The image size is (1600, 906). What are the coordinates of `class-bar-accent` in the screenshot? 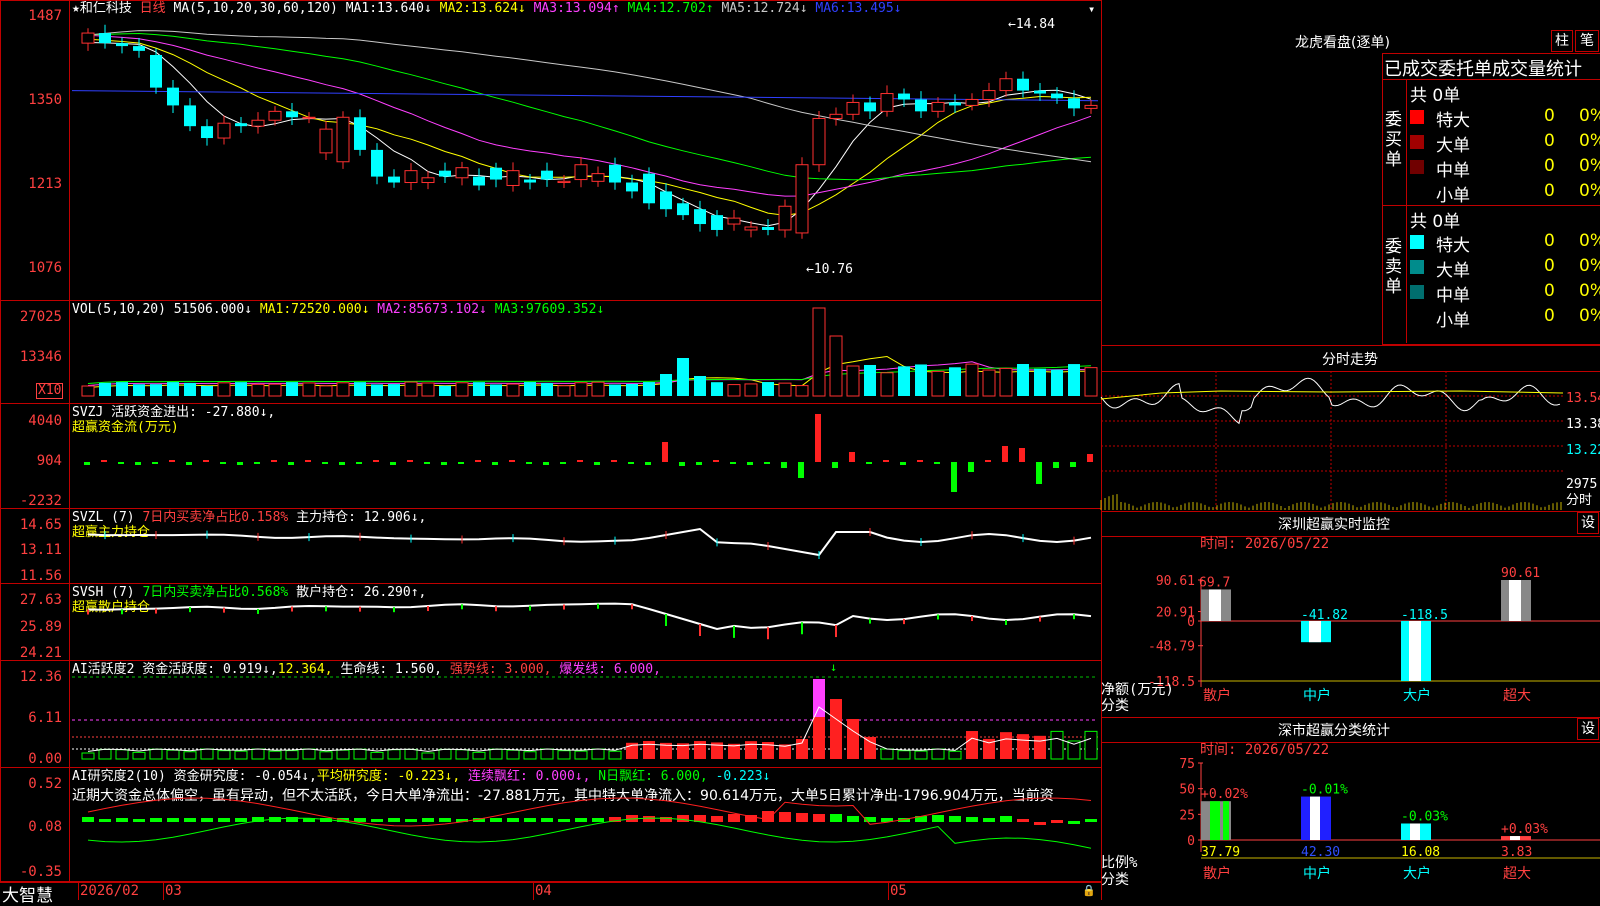 It's located at (1226, 820).